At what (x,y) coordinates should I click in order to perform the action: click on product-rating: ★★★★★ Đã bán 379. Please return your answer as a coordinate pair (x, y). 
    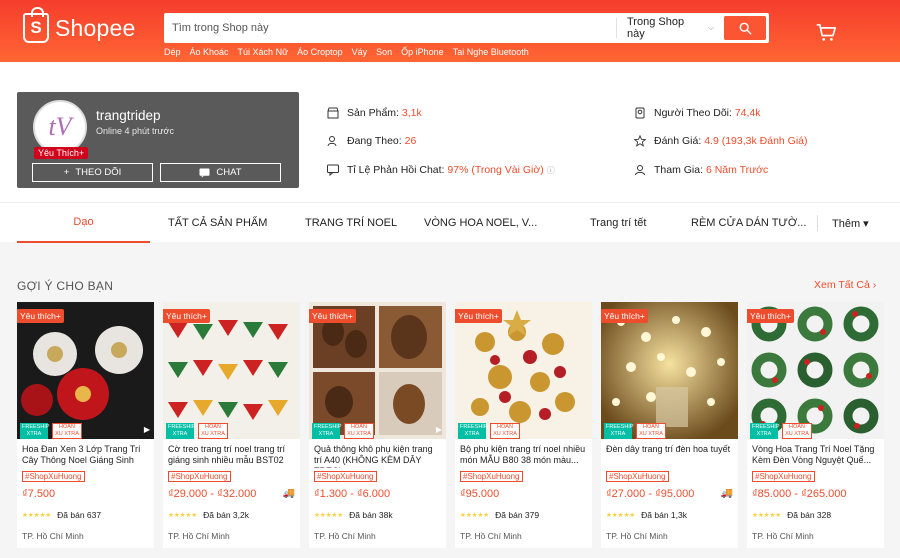
    Looking at the image, I should click on (499, 515).